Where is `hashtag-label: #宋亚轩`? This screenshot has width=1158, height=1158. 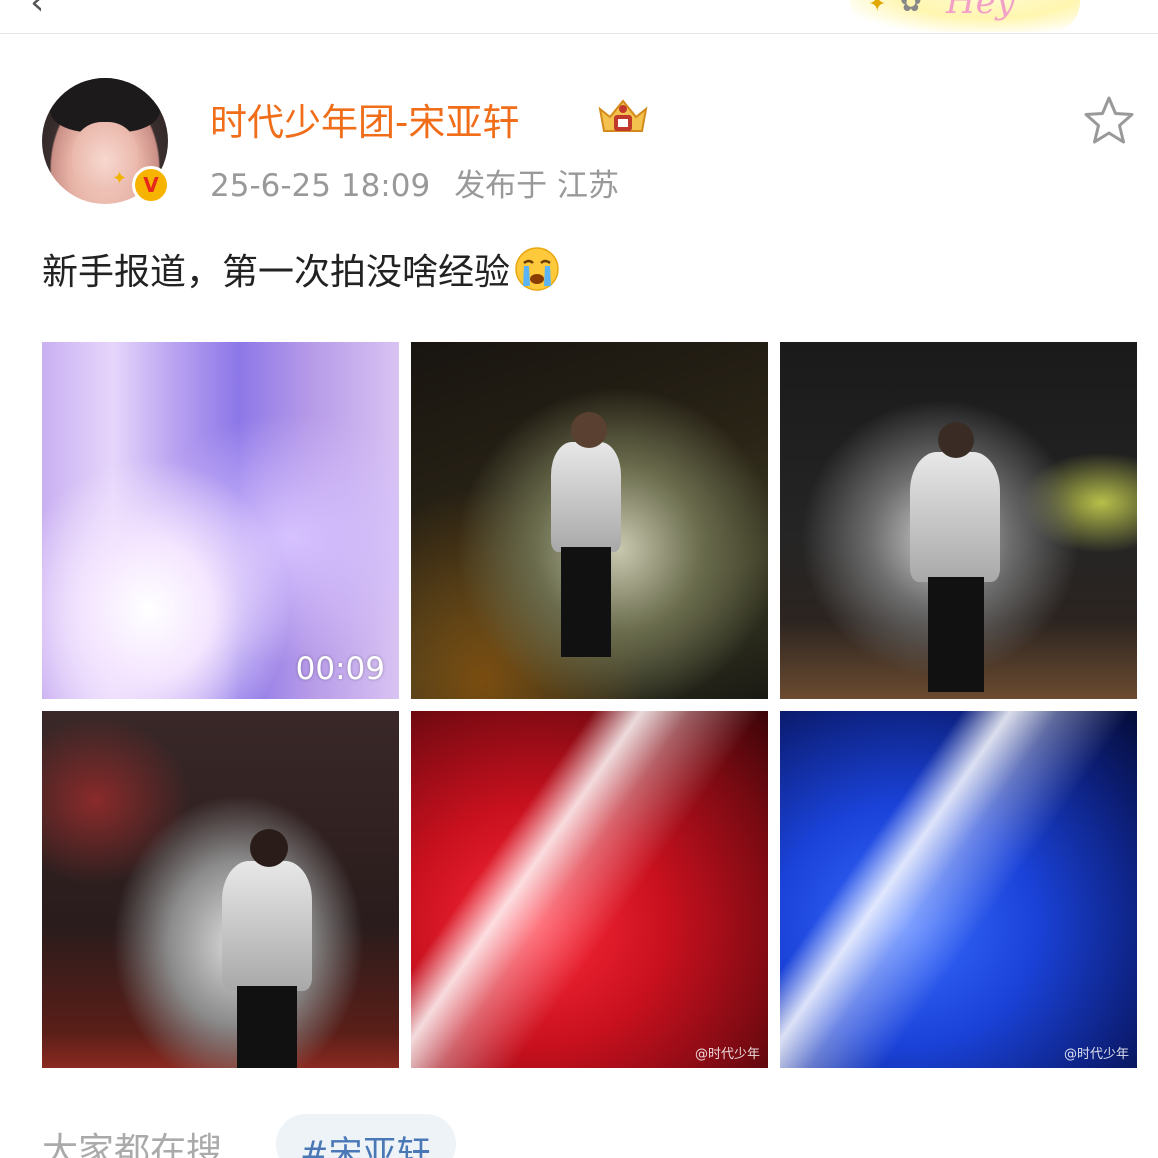 hashtag-label: #宋亚轩 is located at coordinates (365, 1146).